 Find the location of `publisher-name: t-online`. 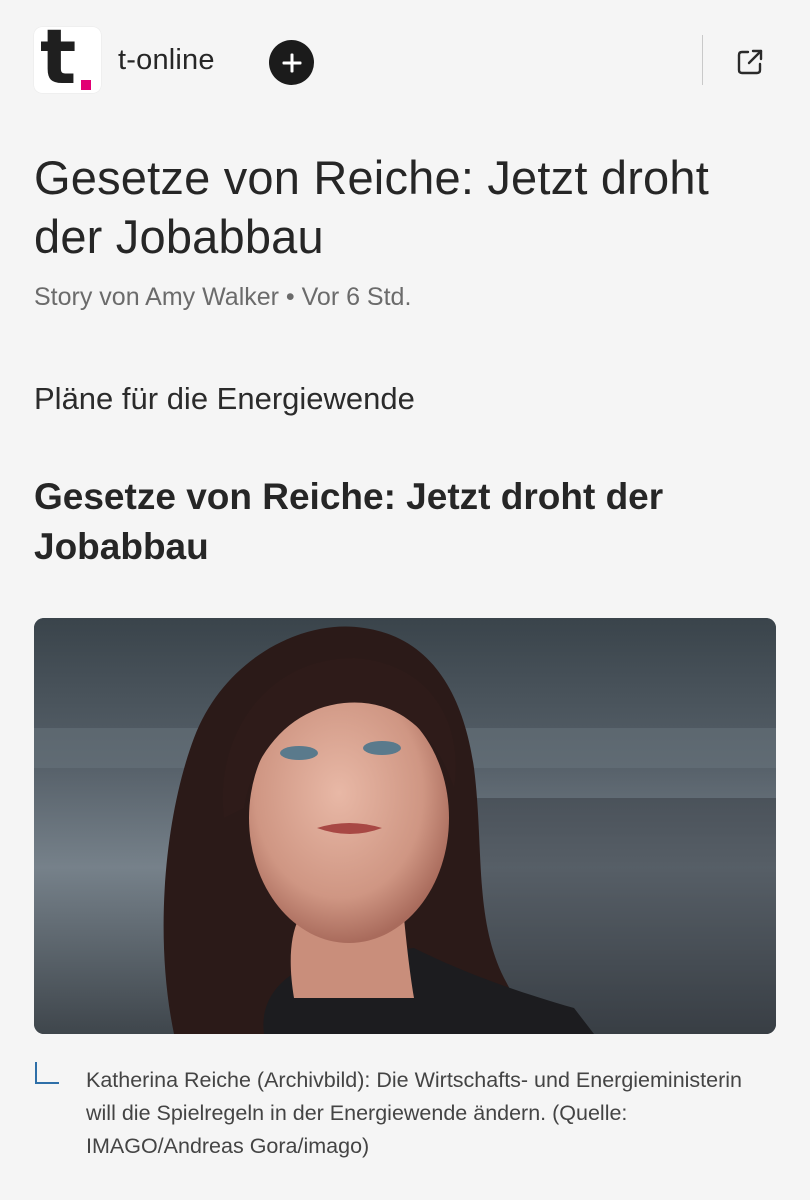

publisher-name: t-online is located at coordinates (166, 60).